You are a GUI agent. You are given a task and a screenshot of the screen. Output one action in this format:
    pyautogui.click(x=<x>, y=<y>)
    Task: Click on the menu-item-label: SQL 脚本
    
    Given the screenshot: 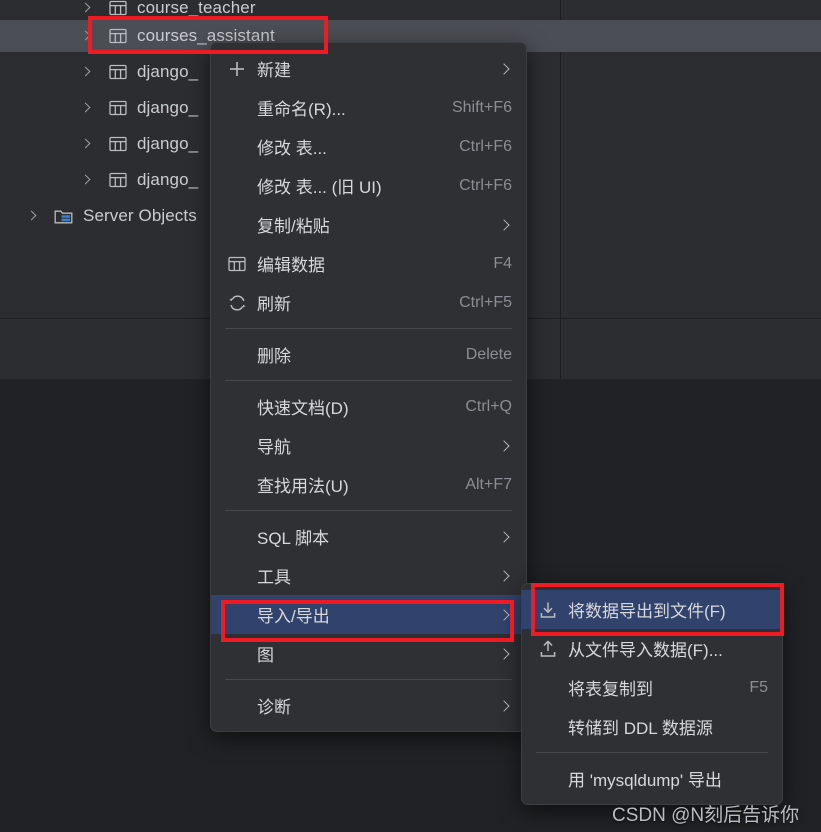 What is the action you would take?
    pyautogui.click(x=293, y=538)
    